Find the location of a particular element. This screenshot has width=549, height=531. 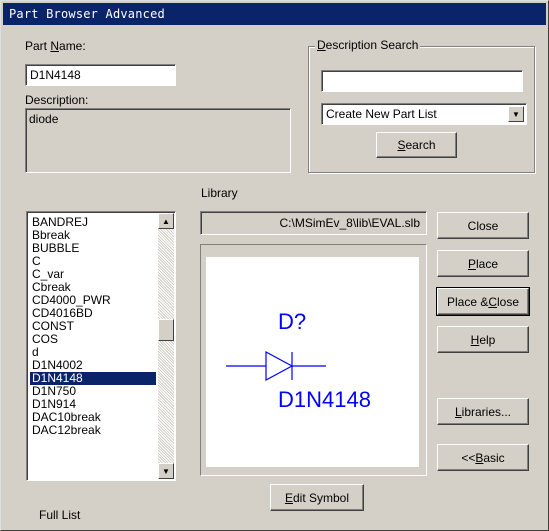

library-path-value: C:\MSimEv_8\lib\EVAL.slb is located at coordinates (350, 223).